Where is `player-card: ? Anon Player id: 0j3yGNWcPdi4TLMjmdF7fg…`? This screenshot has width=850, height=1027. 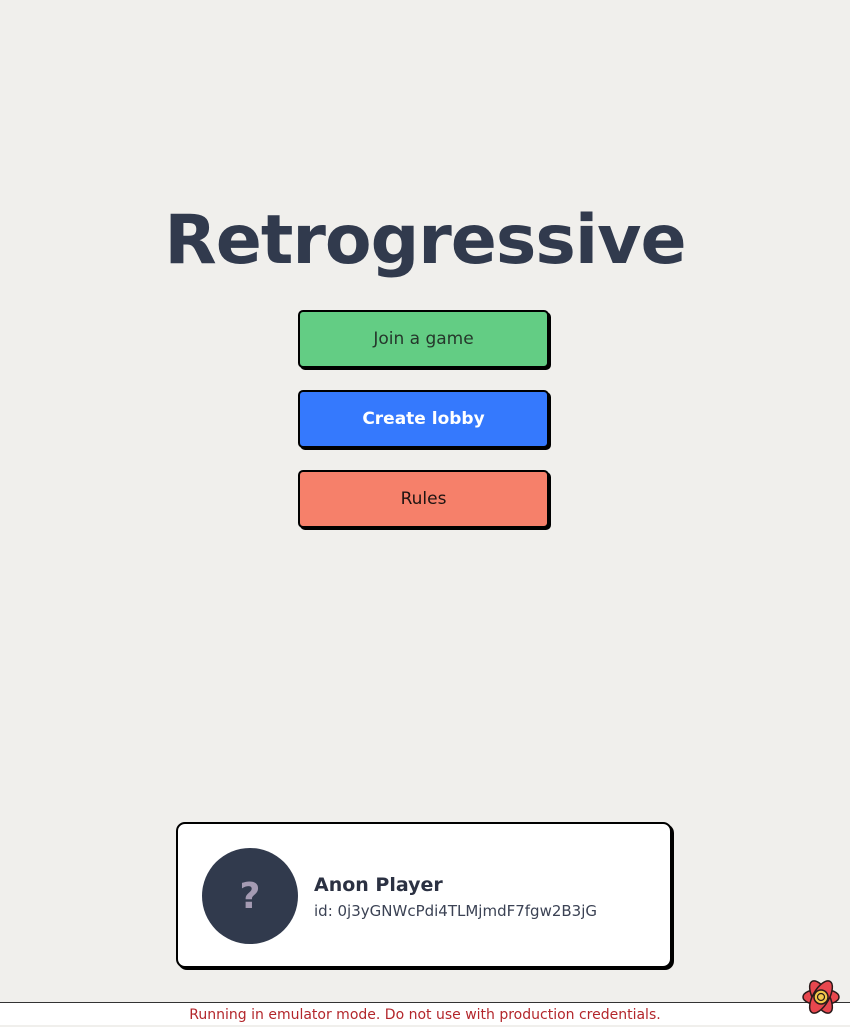
player-card: ? Anon Player id: 0j3yGNWcPdi4TLMjmdF7fg… is located at coordinates (424, 895).